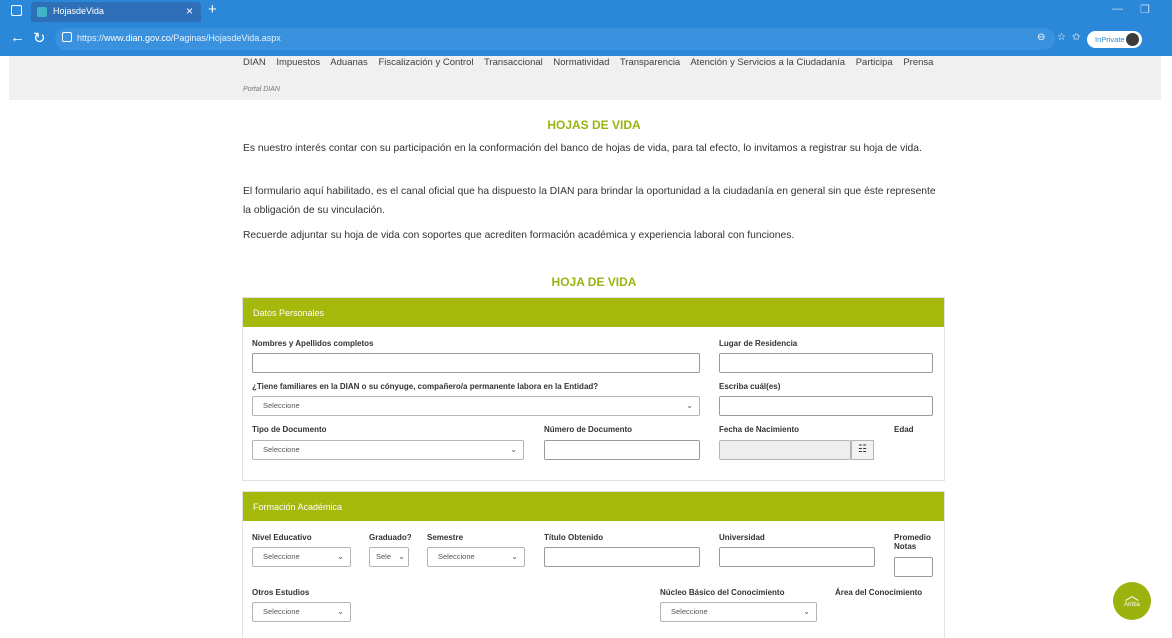 The image size is (1172, 638). What do you see at coordinates (17, 37) in the screenshot?
I see `back-icon: ←` at bounding box center [17, 37].